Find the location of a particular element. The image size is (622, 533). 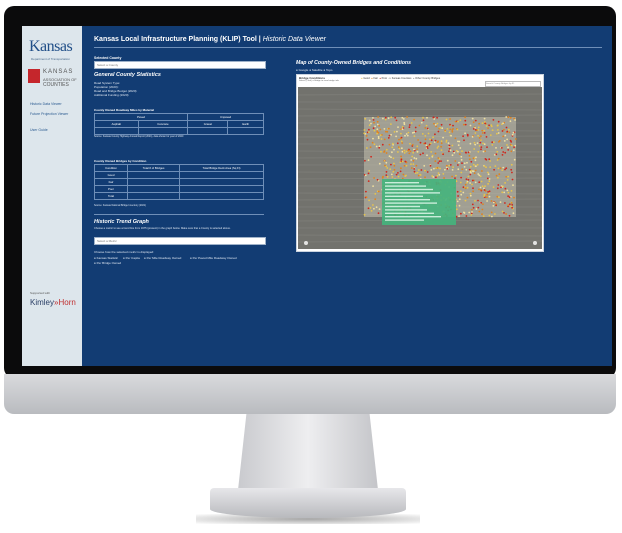

map-control-icon is located at coordinates (306, 243).